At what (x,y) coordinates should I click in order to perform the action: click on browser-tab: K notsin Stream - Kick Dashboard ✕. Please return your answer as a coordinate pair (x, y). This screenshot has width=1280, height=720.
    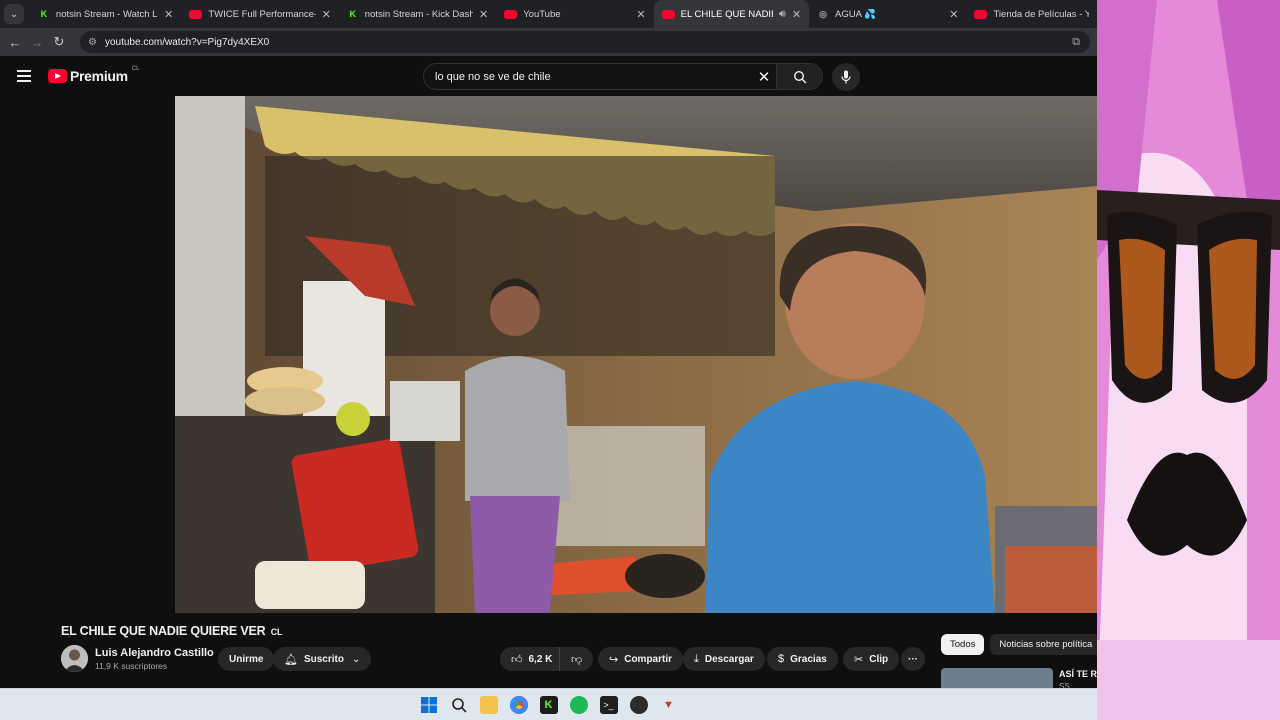
    Looking at the image, I should click on (417, 14).